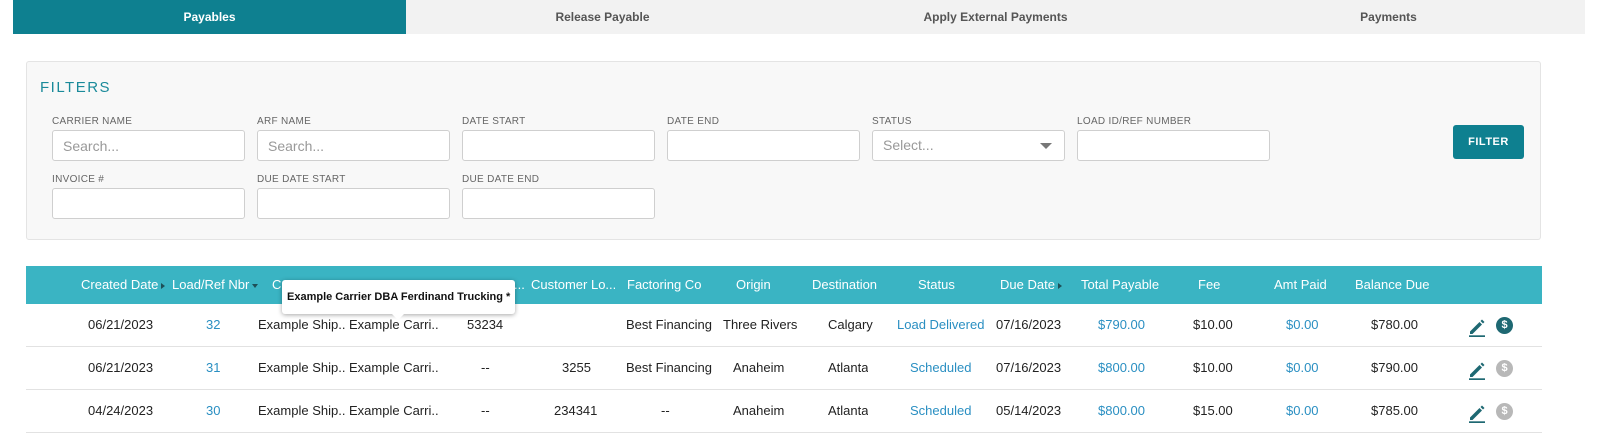 The width and height of the screenshot is (1600, 441). I want to click on load-id-field: LOAD ID/REF NUMBER, so click(1173, 138).